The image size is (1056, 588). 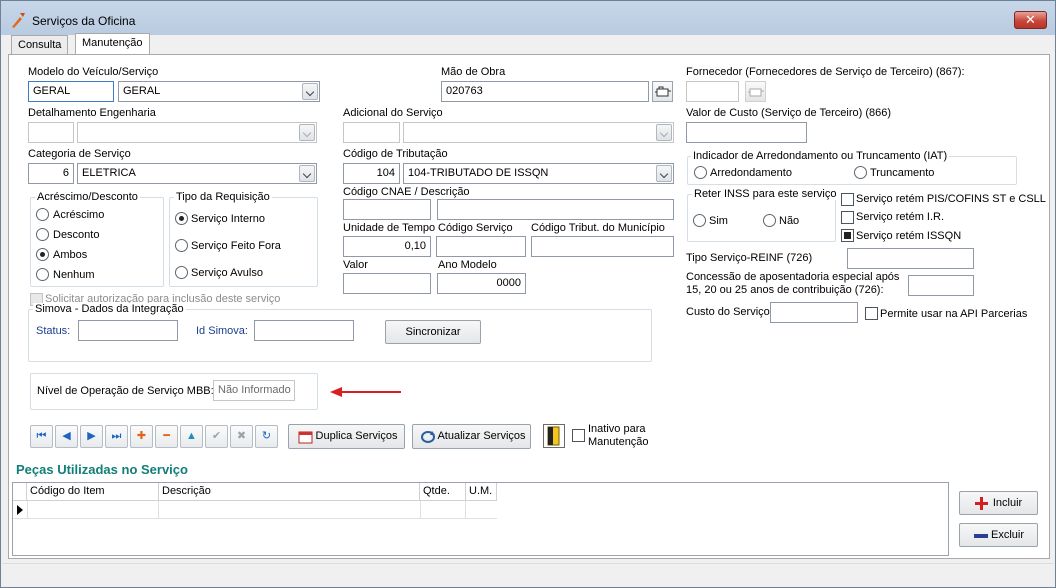 I want to click on categoria-select: ELETRICA, so click(x=197, y=173).